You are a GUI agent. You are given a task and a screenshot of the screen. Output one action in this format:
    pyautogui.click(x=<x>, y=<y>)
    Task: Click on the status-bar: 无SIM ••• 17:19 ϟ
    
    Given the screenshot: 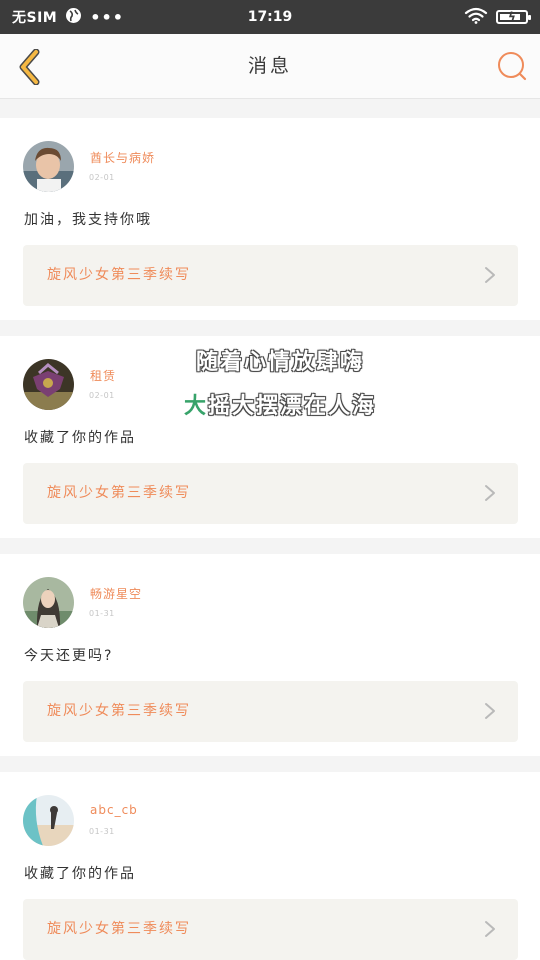 What is the action you would take?
    pyautogui.click(x=270, y=17)
    